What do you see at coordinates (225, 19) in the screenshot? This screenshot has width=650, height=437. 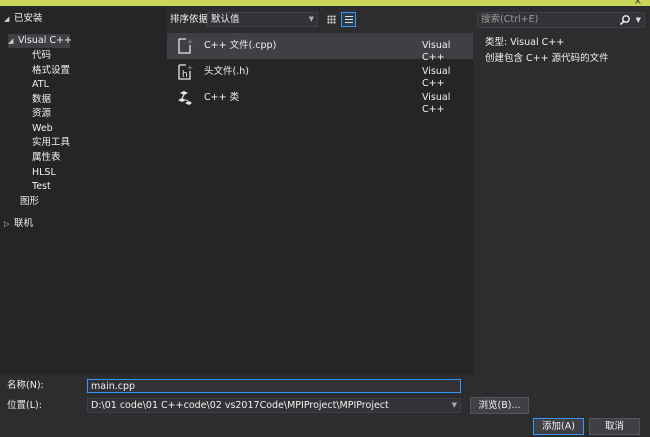 I see `sort-value: 默认值` at bounding box center [225, 19].